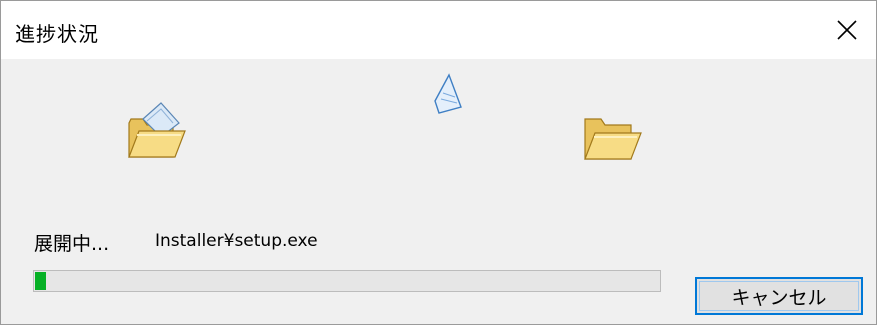 This screenshot has width=877, height=325. Describe the element at coordinates (448, 93) in the screenshot. I see `flying-paper-icon` at that location.